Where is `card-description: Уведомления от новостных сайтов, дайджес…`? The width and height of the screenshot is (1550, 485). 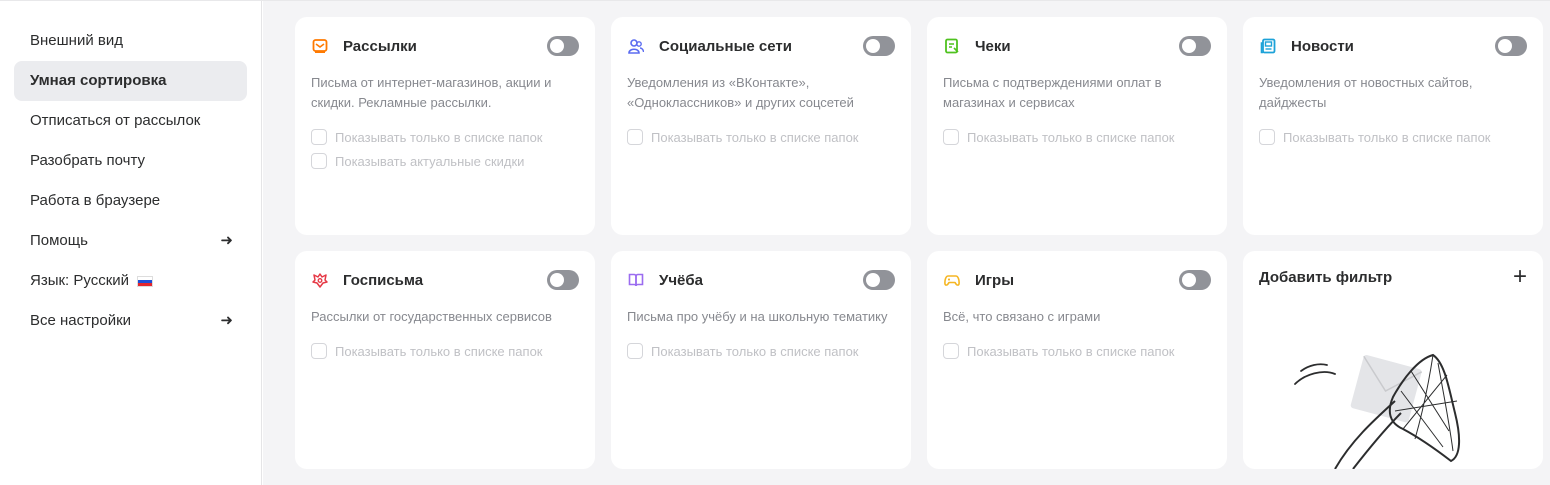 card-description: Уведомления от новостных сайтов, дайджес… is located at coordinates (1366, 92).